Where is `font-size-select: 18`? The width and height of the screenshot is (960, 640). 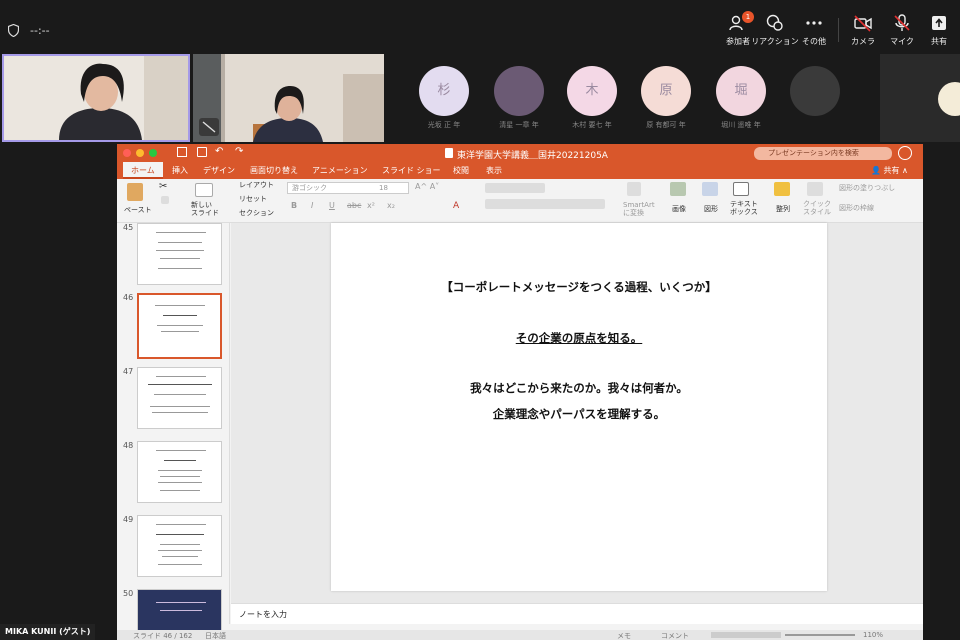 font-size-select: 18 is located at coordinates (392, 188).